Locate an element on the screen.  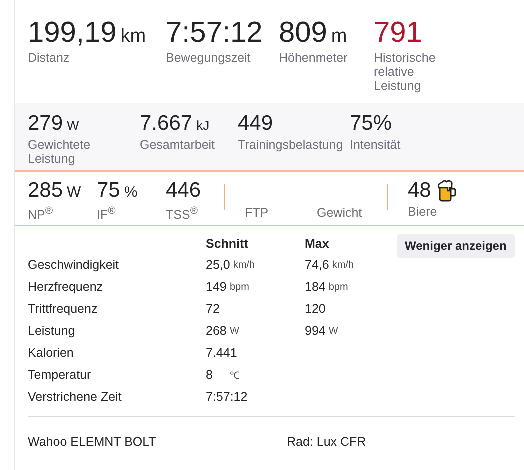
max-value: 184 bpm is located at coordinates (327, 287).